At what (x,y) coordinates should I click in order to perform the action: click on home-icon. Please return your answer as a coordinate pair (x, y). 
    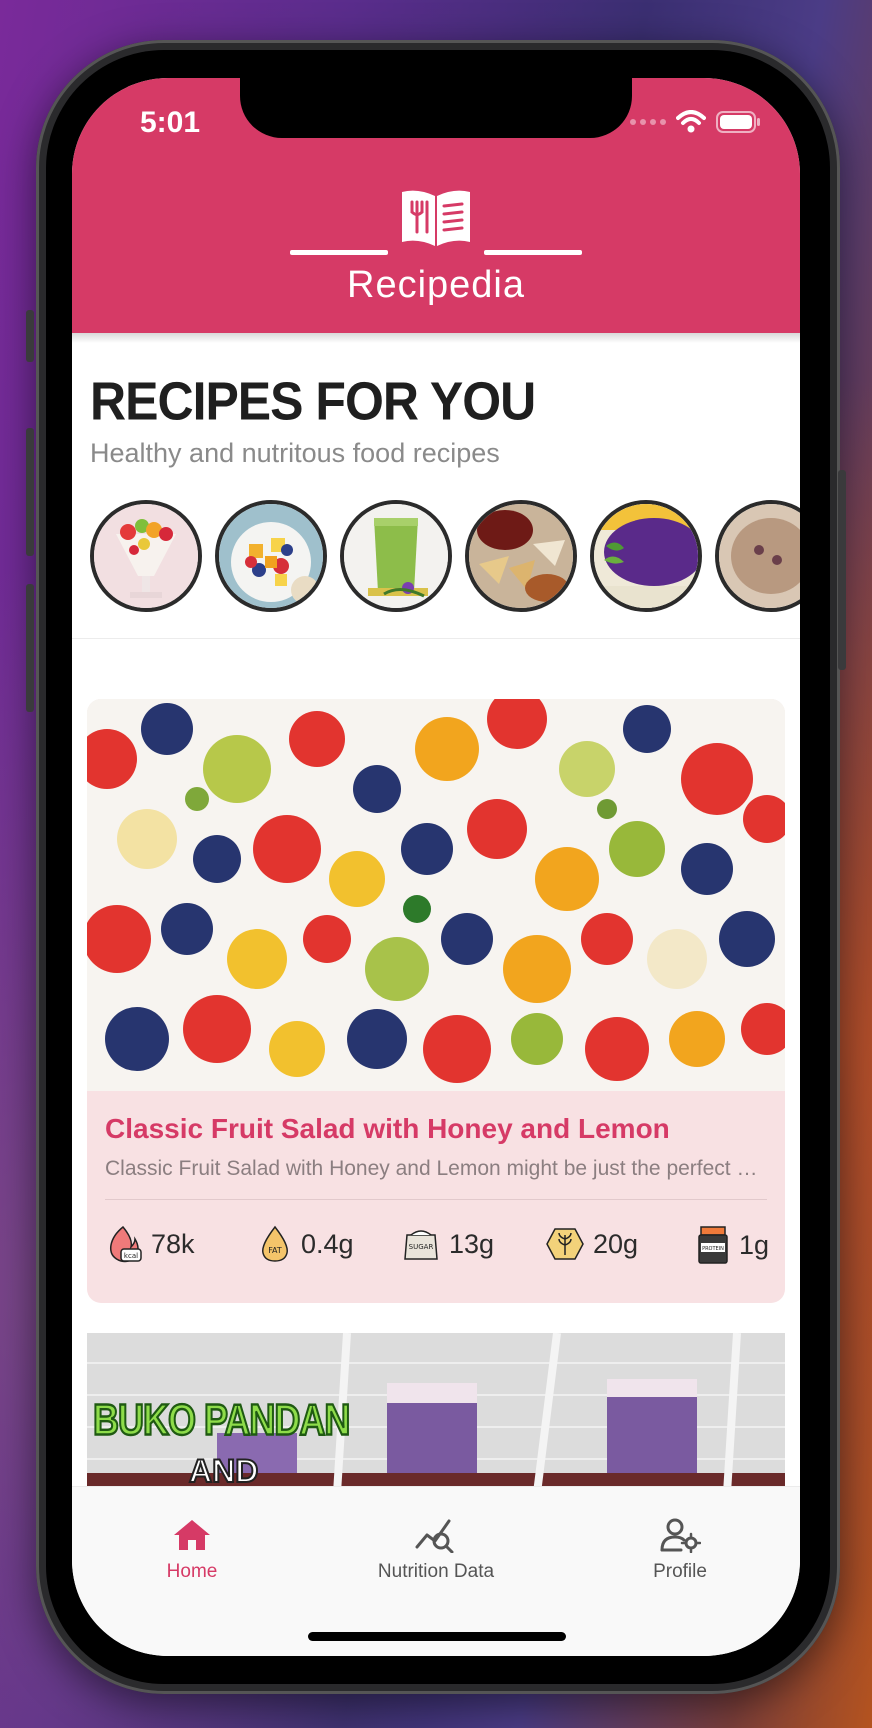
    Looking at the image, I should click on (192, 1535).